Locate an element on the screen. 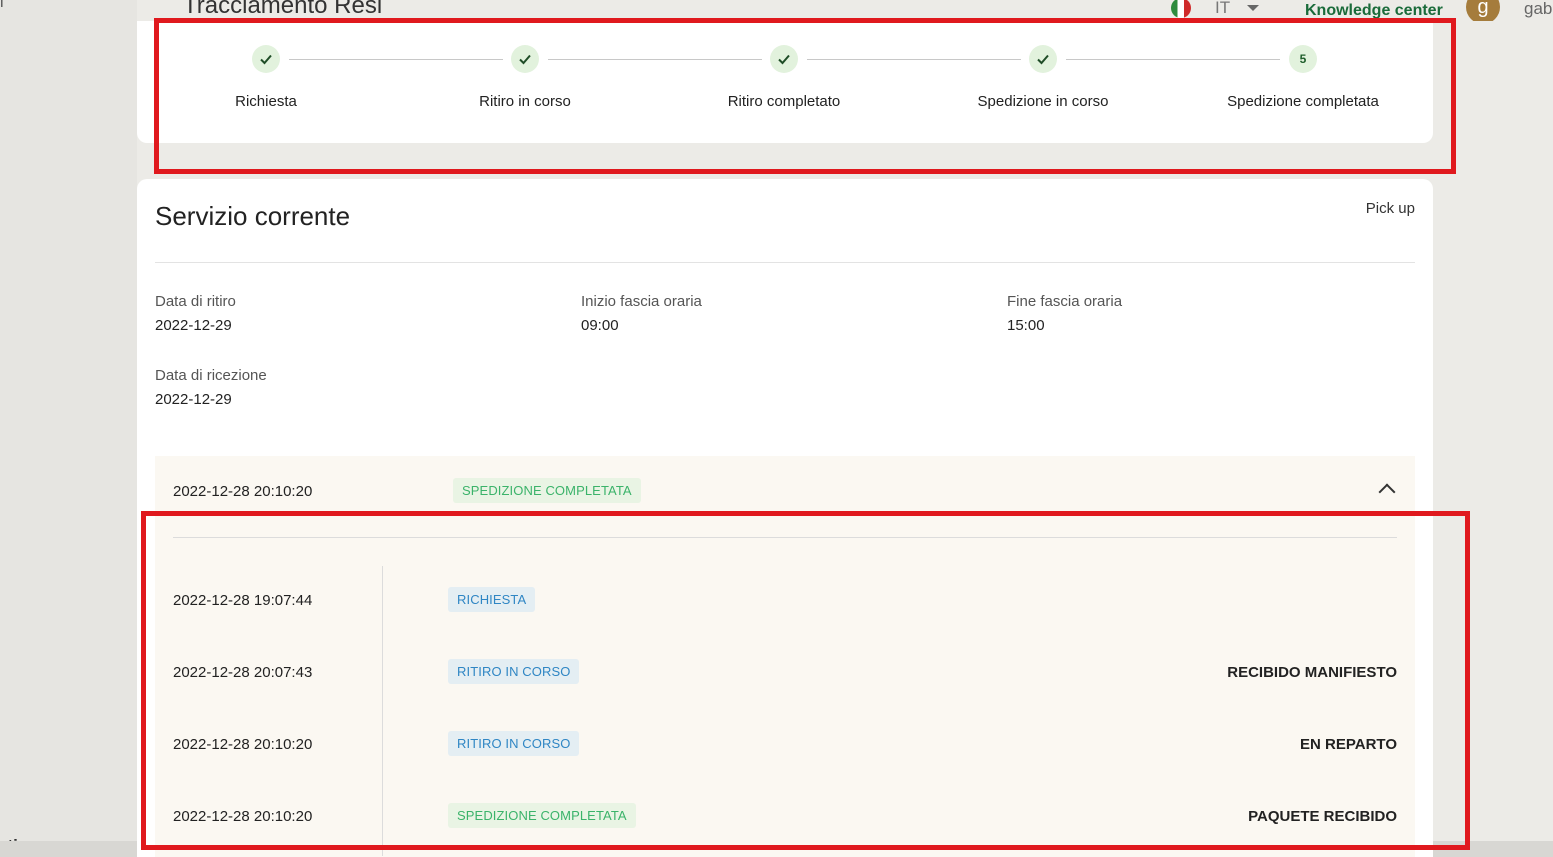  timeline-divider is located at coordinates (382, 711).